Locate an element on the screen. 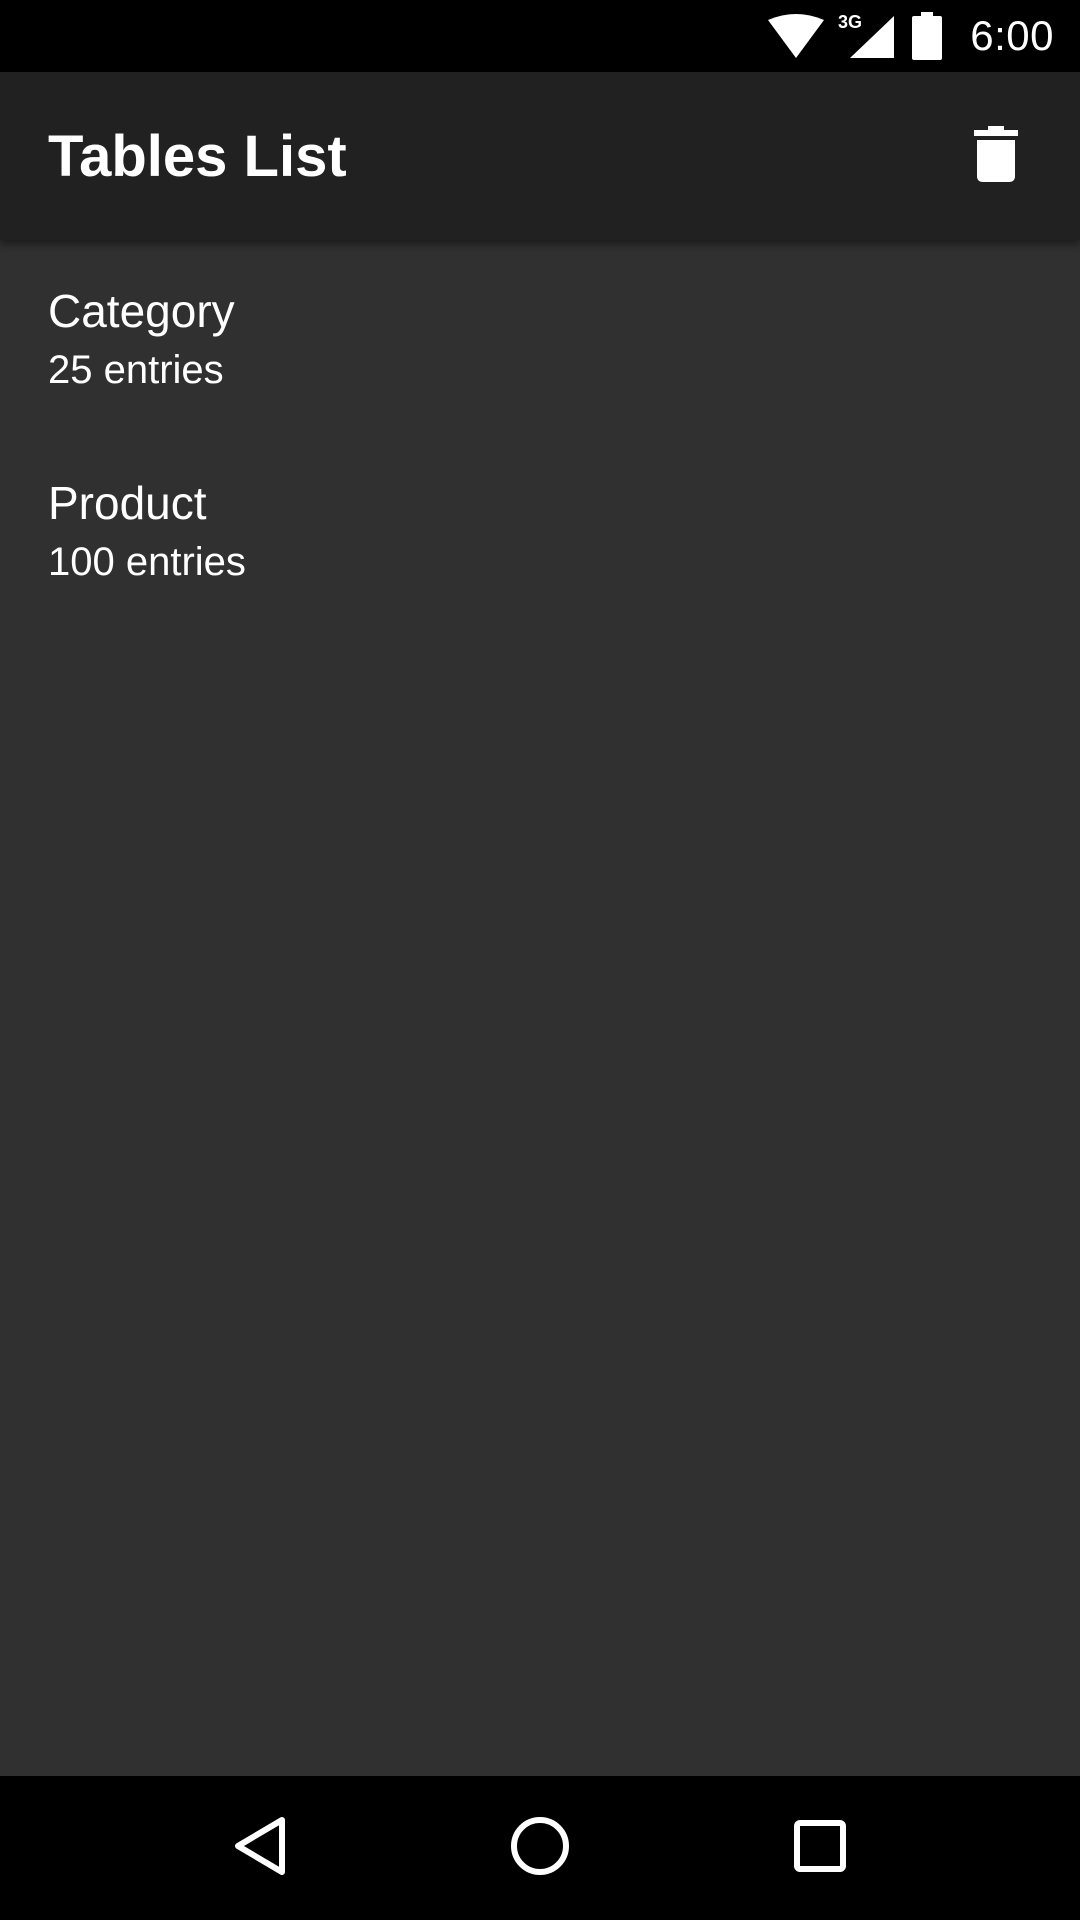 The height and width of the screenshot is (1920, 1080). status-time: 6:00 is located at coordinates (1012, 35).